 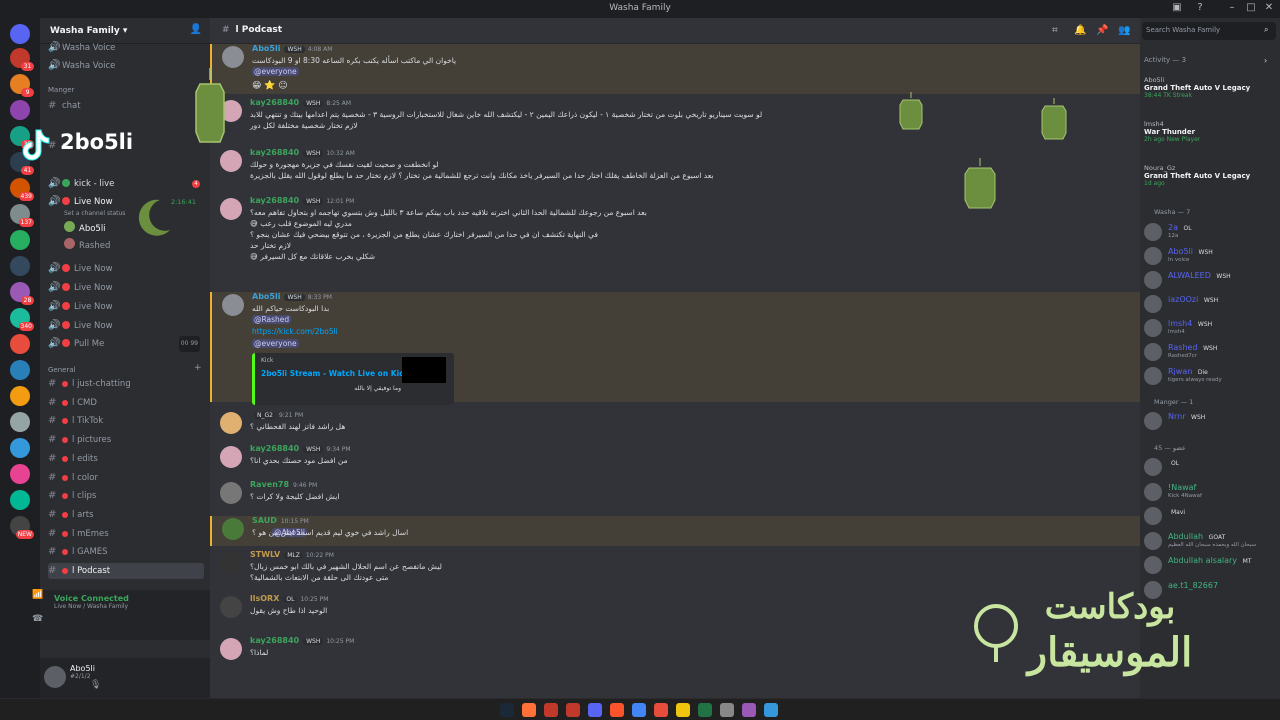 What do you see at coordinates (126, 66) in the screenshot?
I see `channel-washa-voice-2: 🔊 Washa Voice` at bounding box center [126, 66].